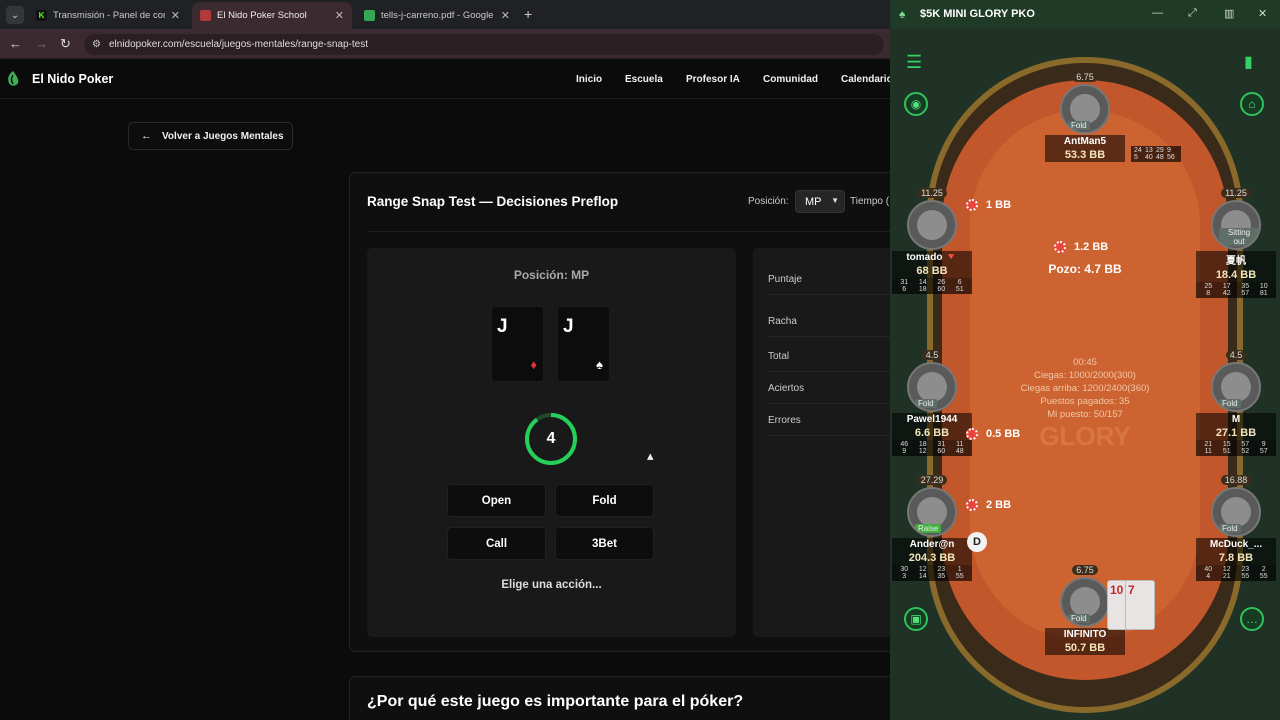 The height and width of the screenshot is (720, 1280). What do you see at coordinates (838, 393) in the screenshot?
I see `stat-correct-label: Aciertos` at bounding box center [838, 393].